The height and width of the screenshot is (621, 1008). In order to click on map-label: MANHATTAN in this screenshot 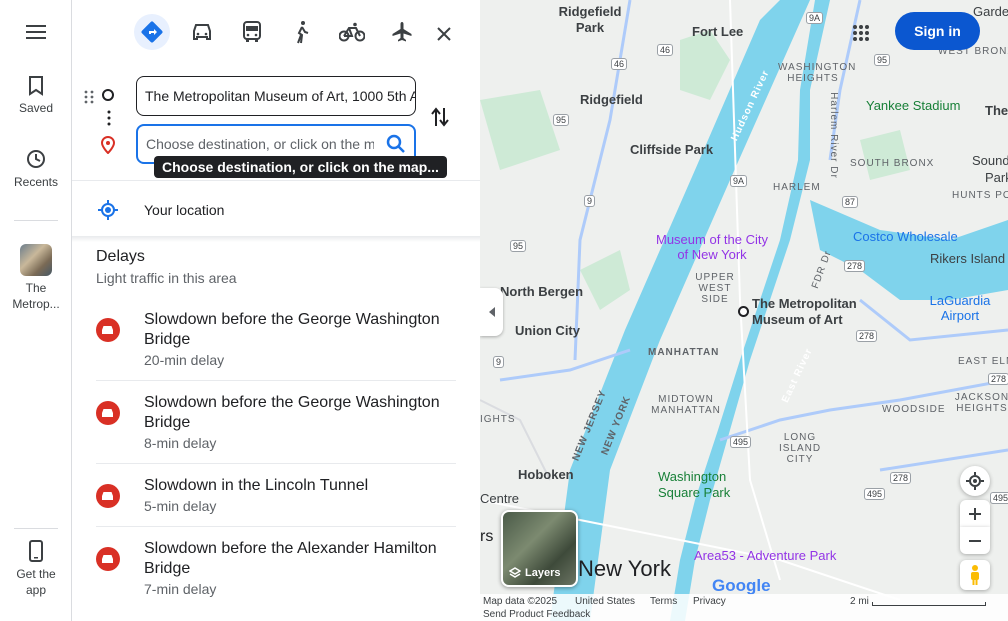, I will do `click(684, 352)`.